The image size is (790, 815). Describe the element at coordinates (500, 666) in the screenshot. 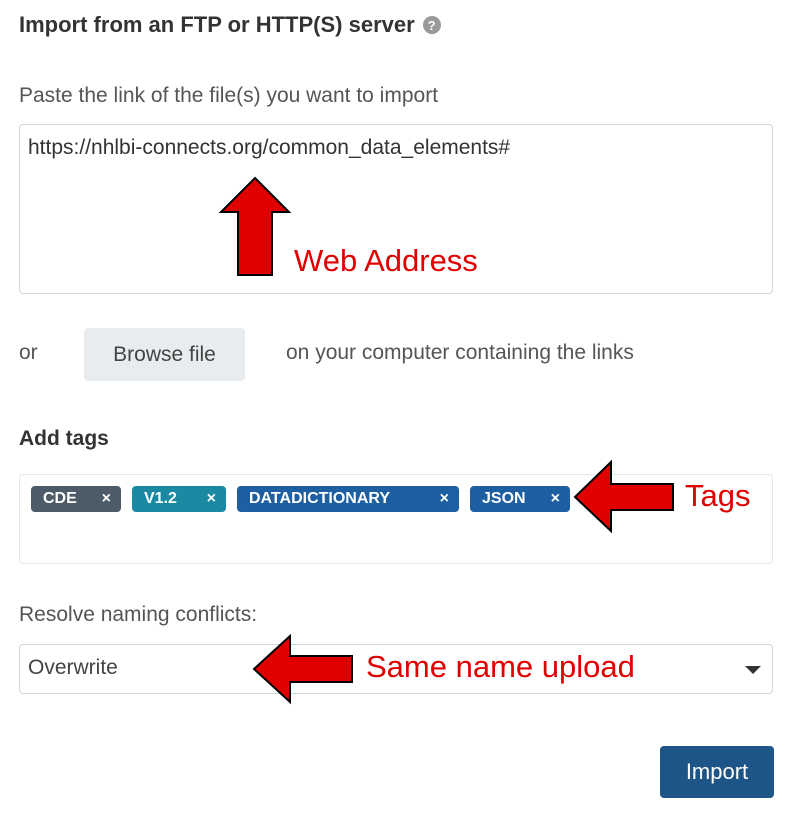

I see `same-name-annotation: Same name upload` at that location.